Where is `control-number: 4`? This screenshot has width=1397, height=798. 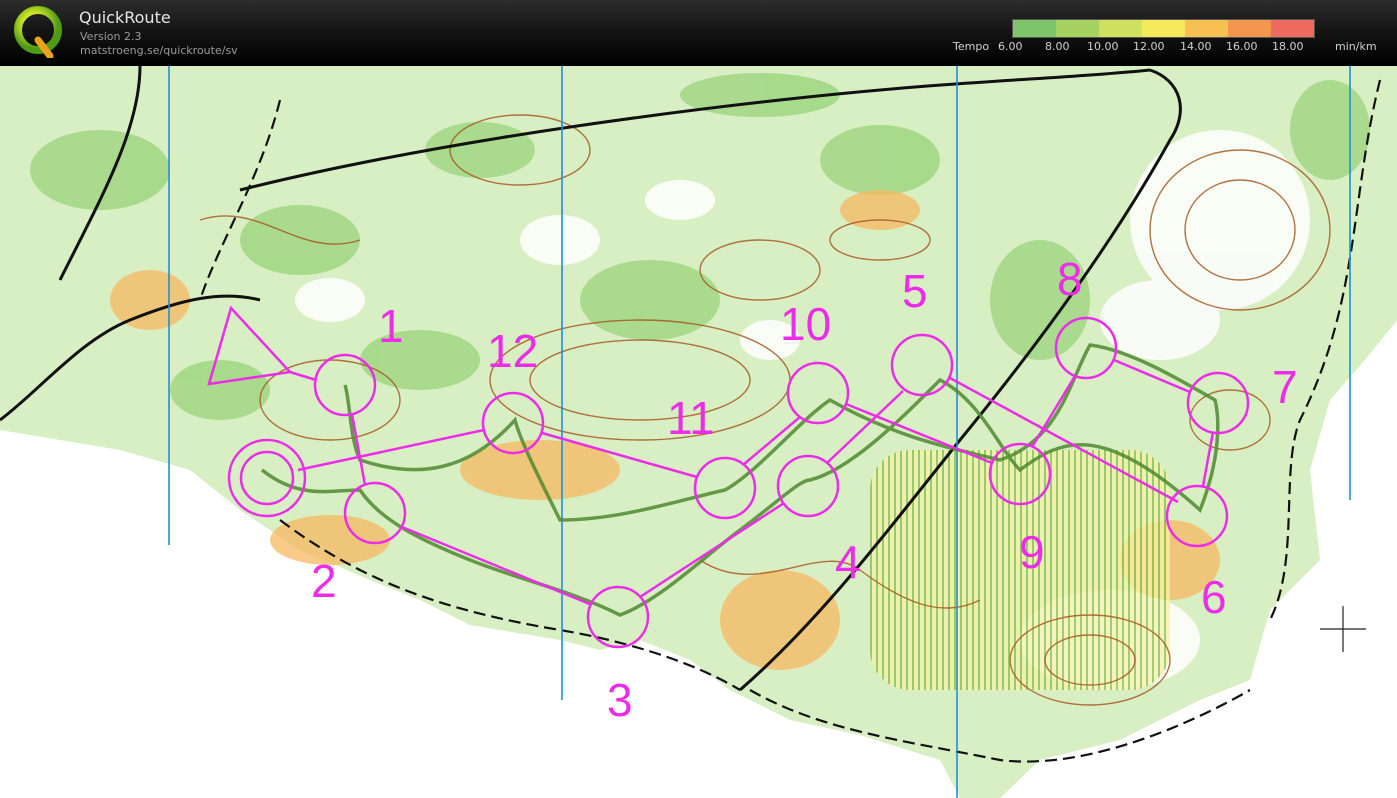 control-number: 4 is located at coordinates (848, 562).